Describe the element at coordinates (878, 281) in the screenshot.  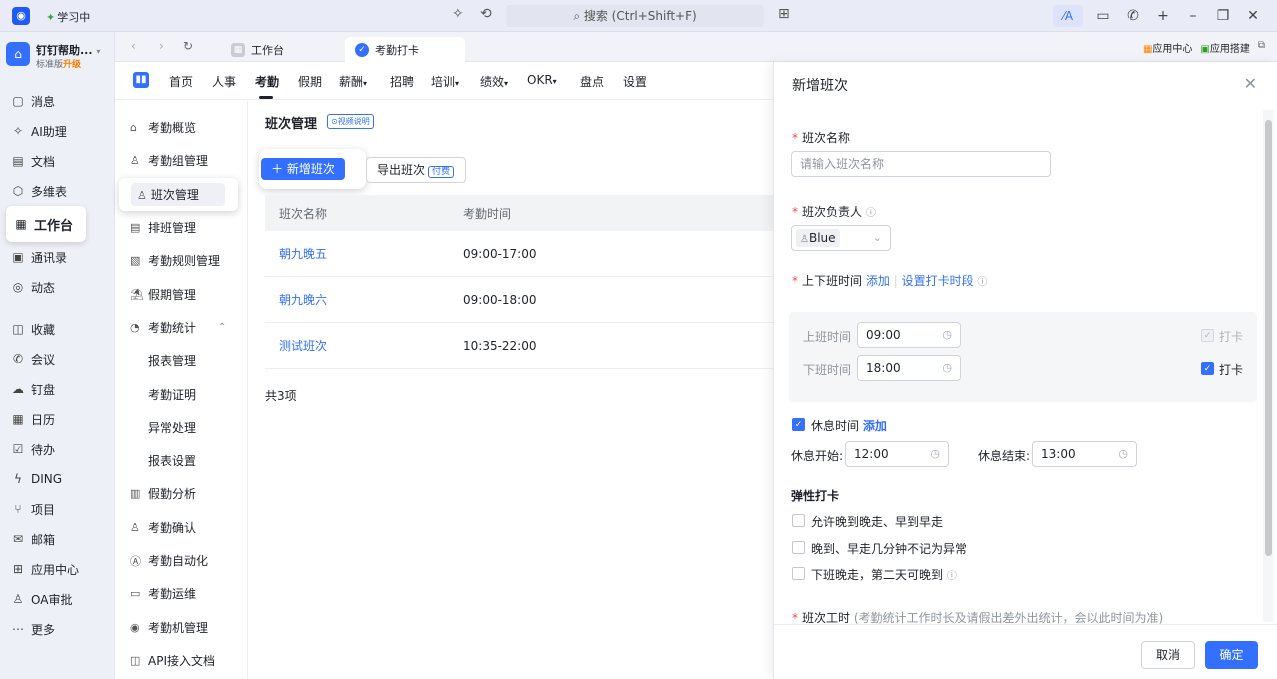
I see `add-work-time-link: 添加` at that location.